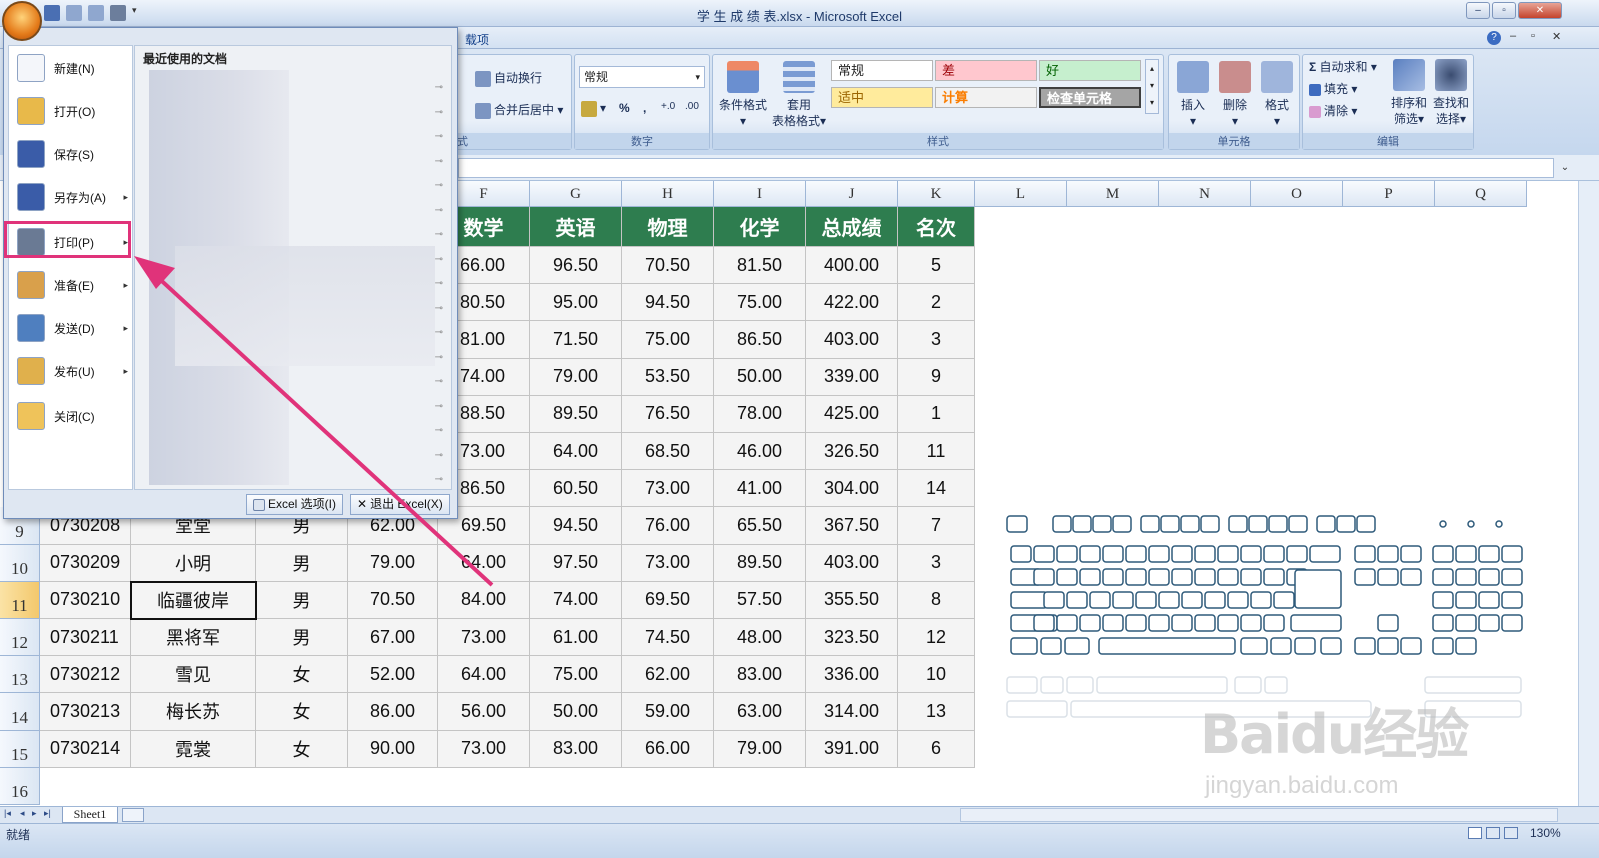 This screenshot has width=1599, height=858. Describe the element at coordinates (1493, 833) in the screenshot. I see `page-layout-icon` at that location.